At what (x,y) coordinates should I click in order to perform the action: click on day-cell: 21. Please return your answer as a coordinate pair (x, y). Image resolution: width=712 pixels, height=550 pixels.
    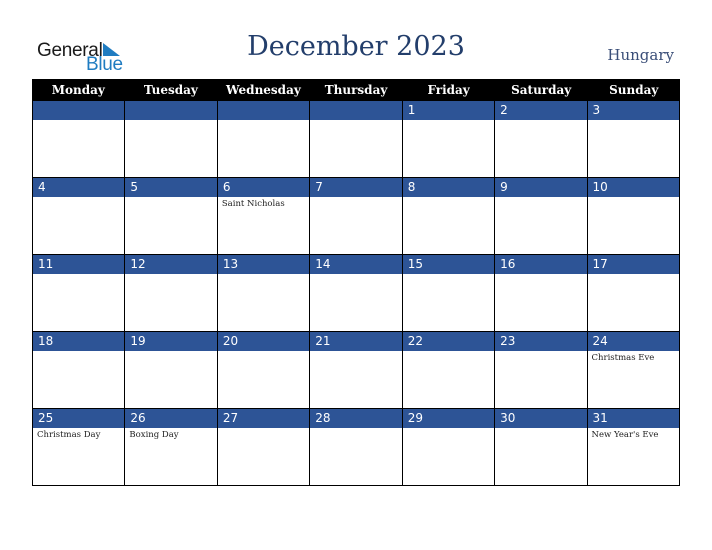
    Looking at the image, I should click on (356, 370).